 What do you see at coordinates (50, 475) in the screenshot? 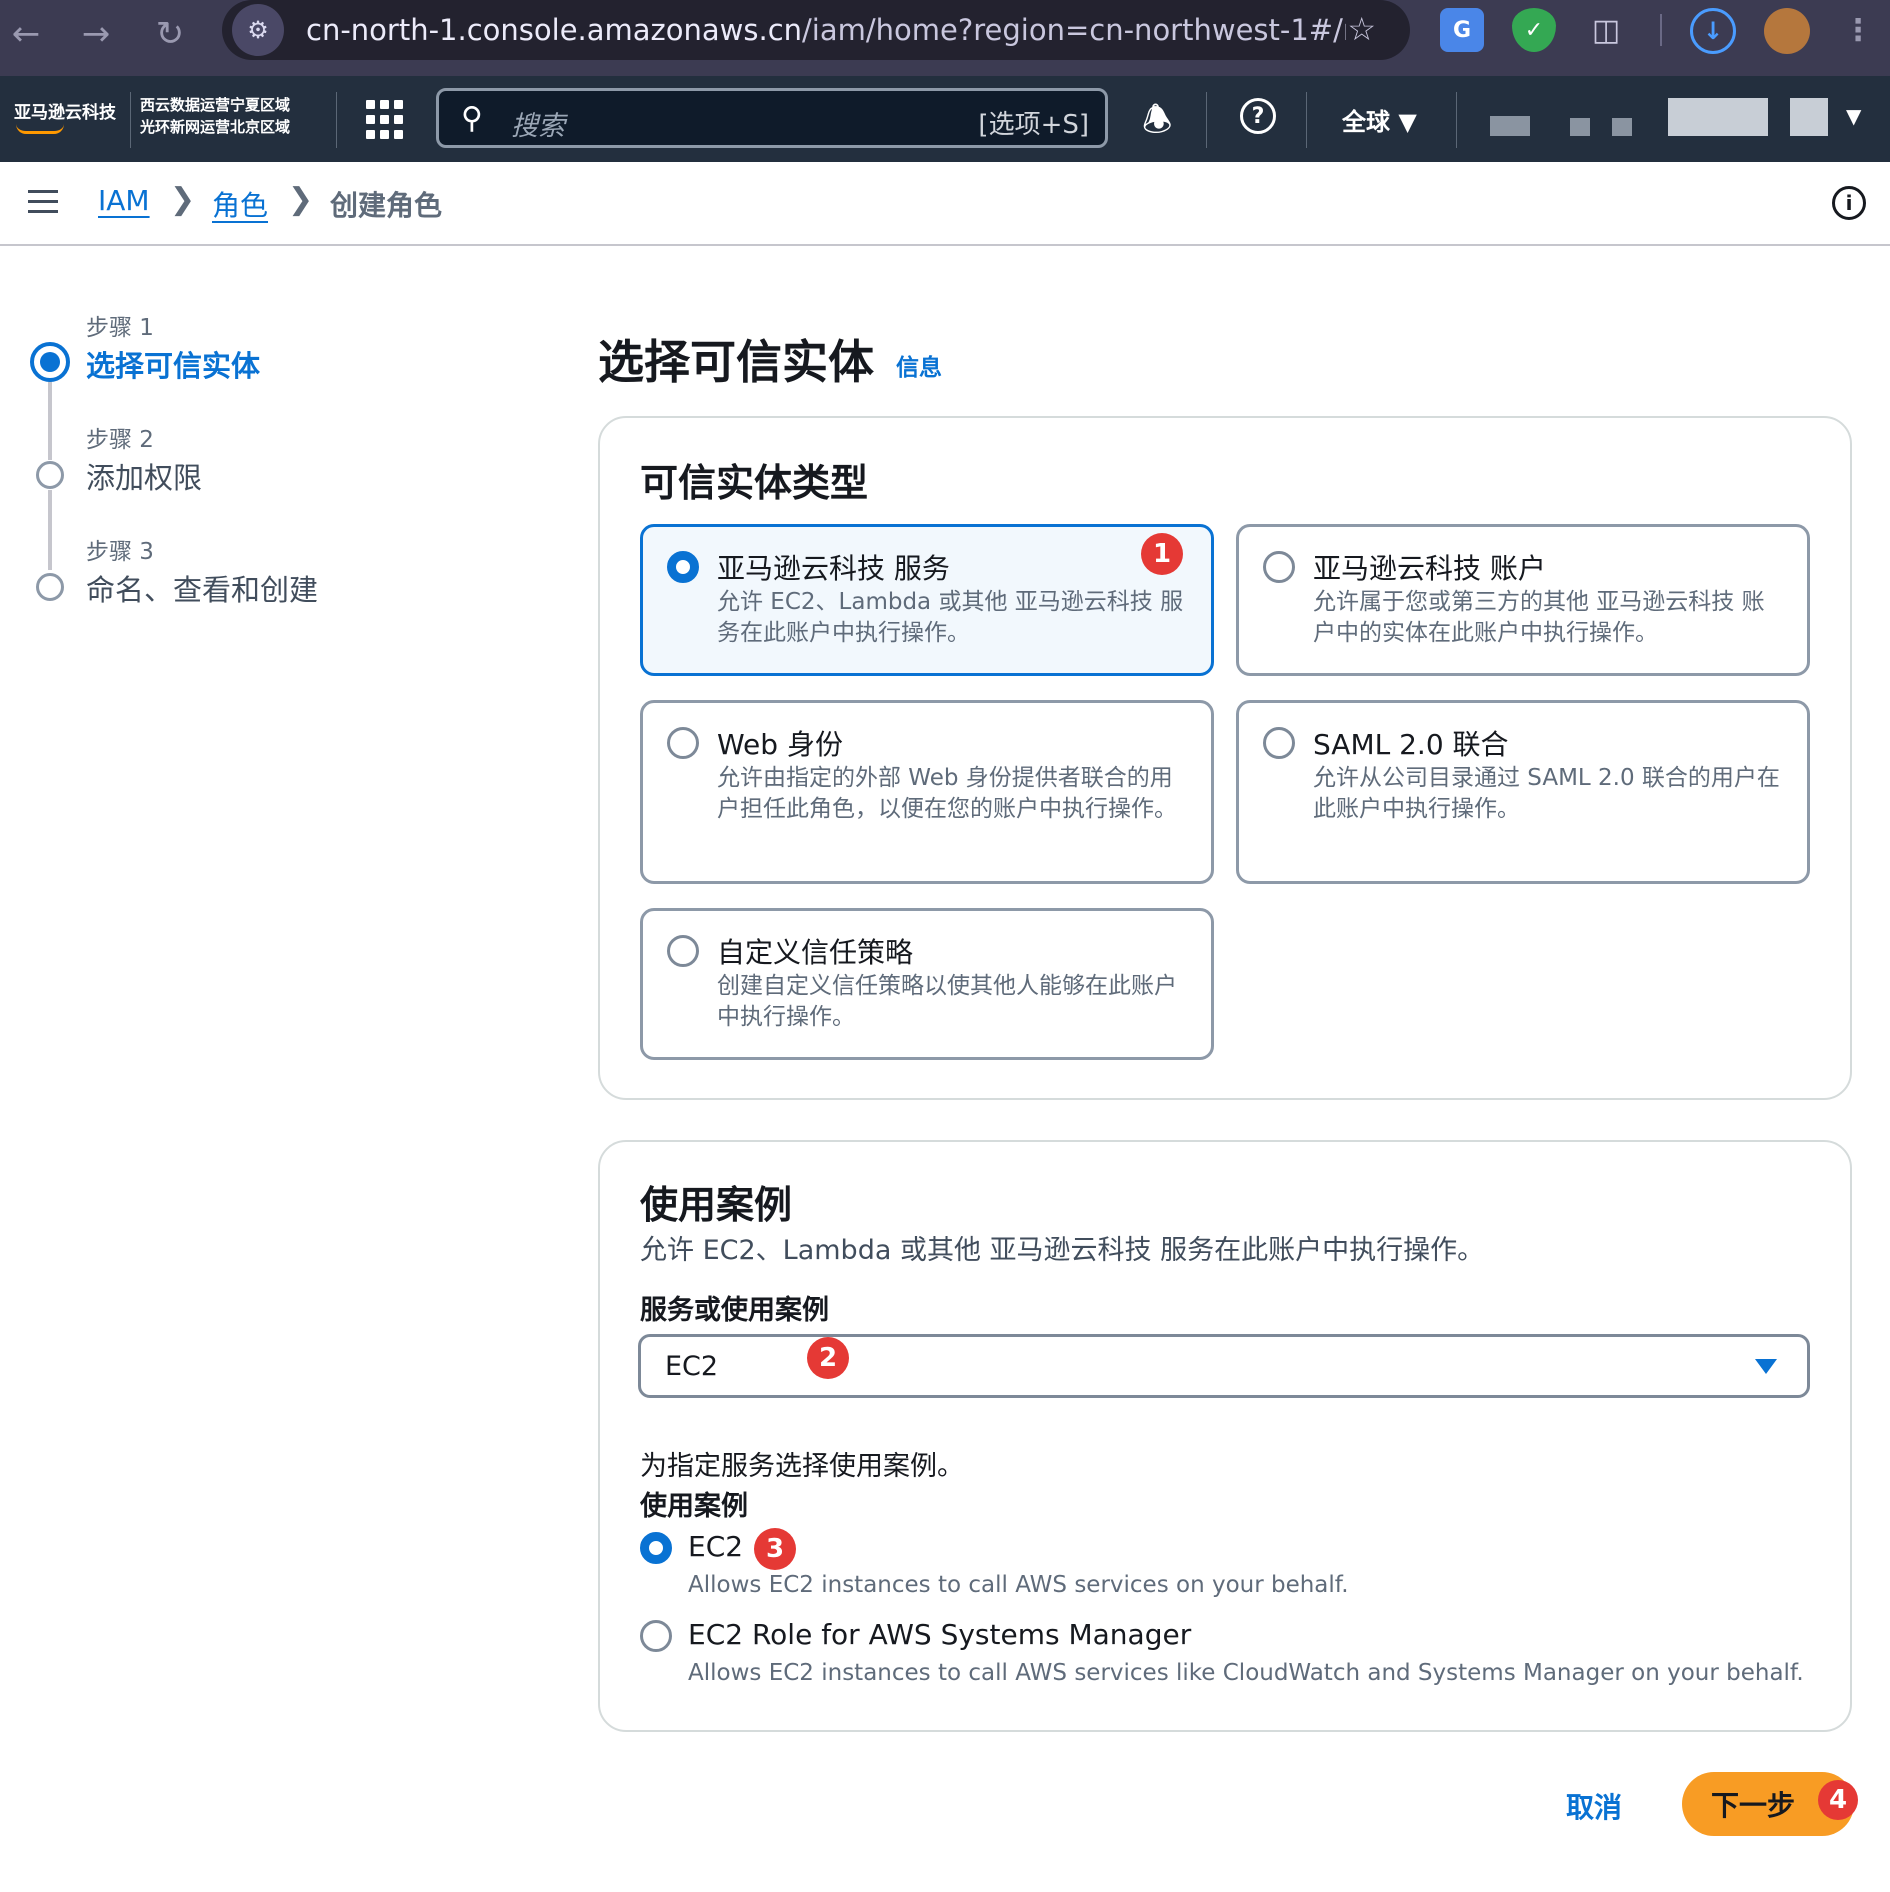
I see `step-2-indicator` at bounding box center [50, 475].